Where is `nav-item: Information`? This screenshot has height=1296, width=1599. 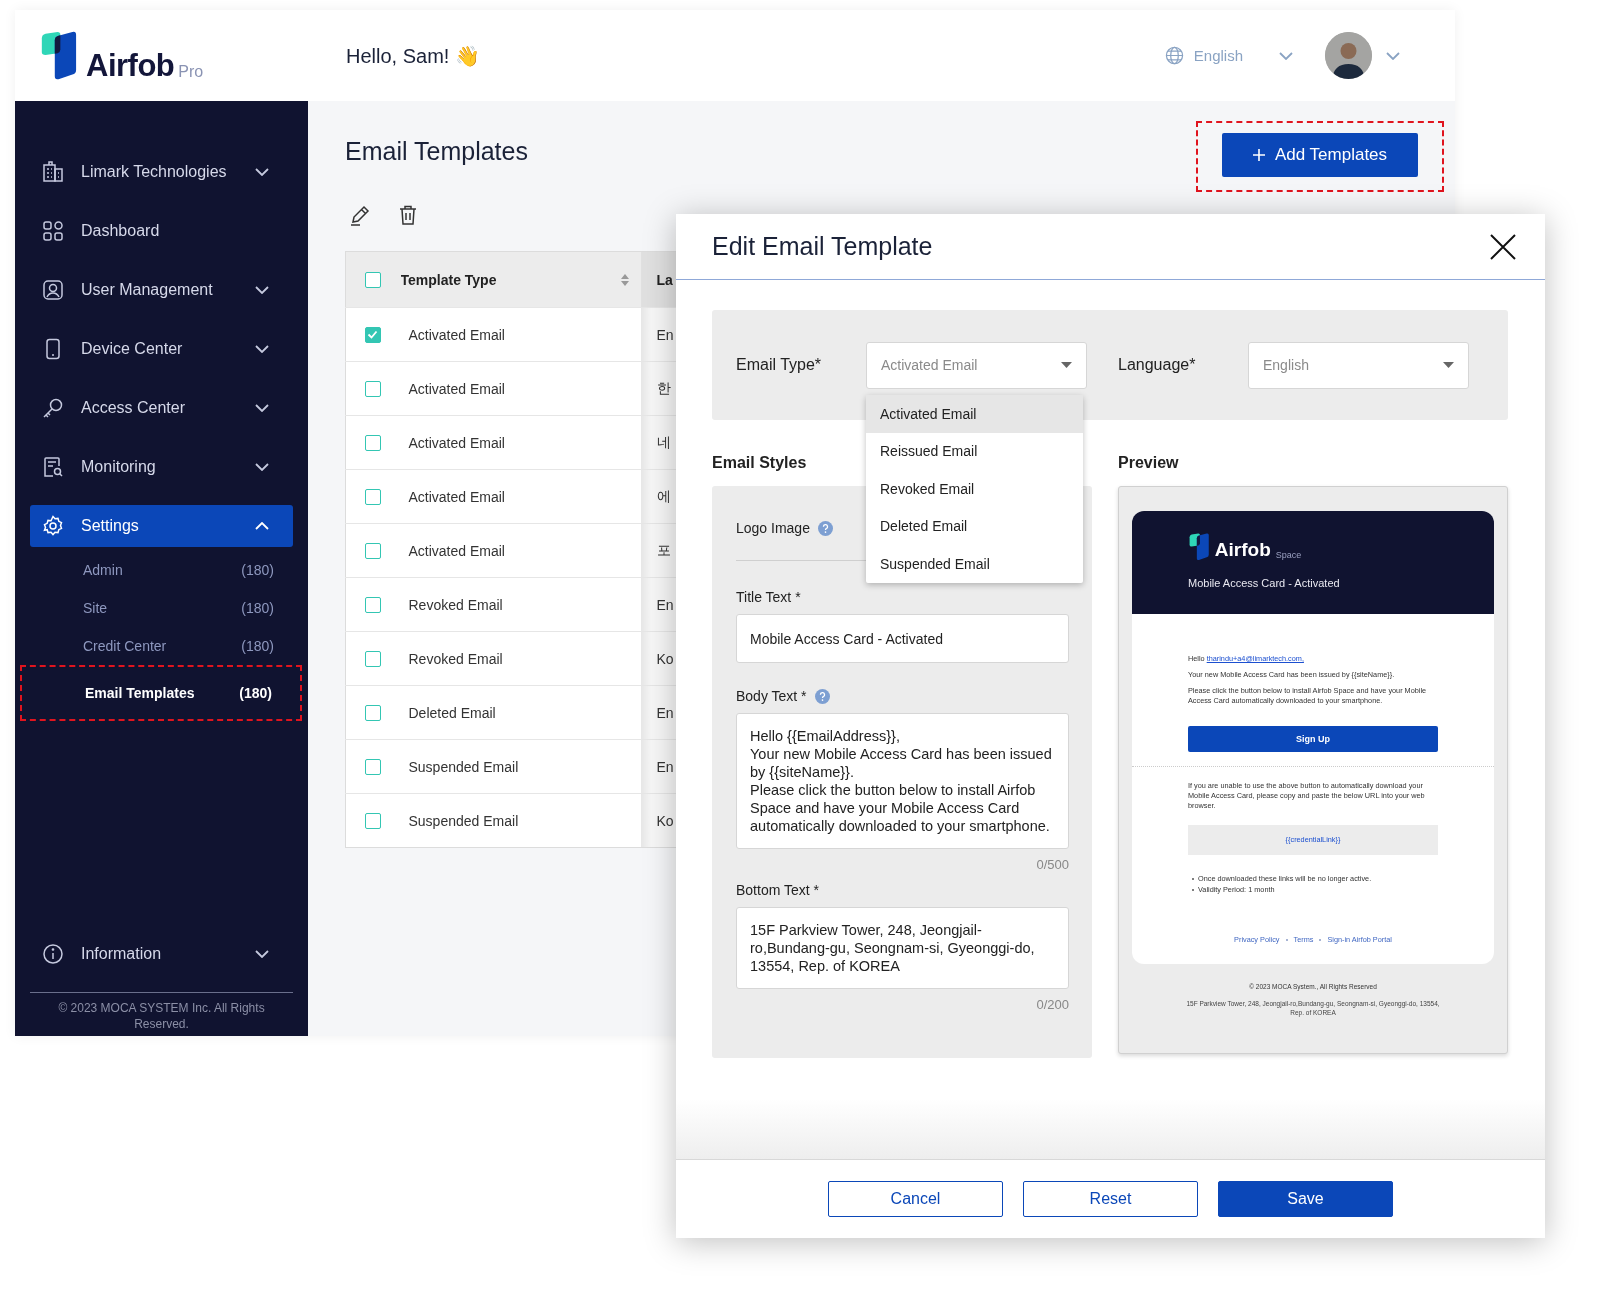 nav-item: Information is located at coordinates (161, 954).